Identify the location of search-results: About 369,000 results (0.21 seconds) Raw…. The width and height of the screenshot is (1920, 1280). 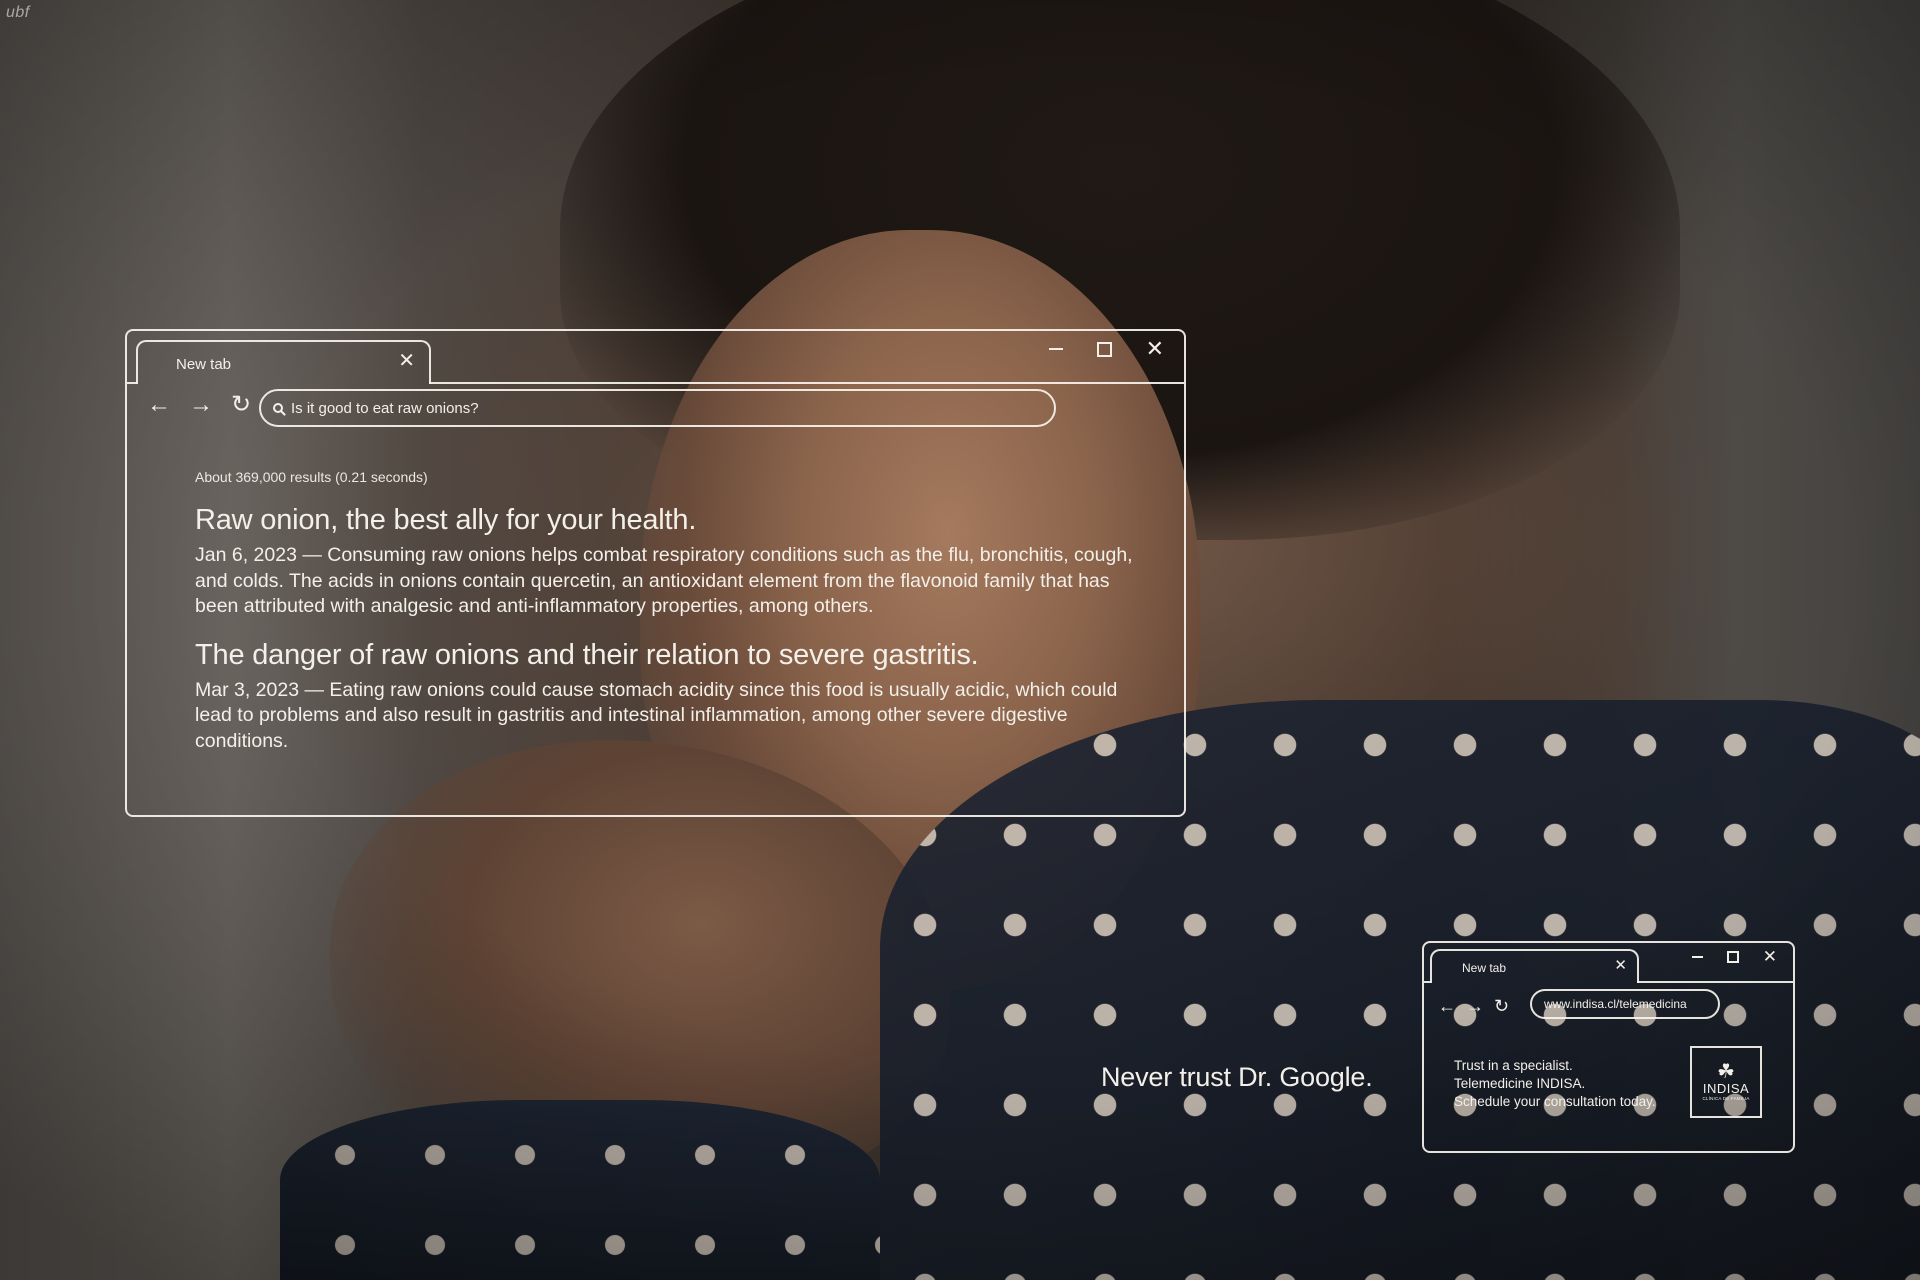
(665, 620).